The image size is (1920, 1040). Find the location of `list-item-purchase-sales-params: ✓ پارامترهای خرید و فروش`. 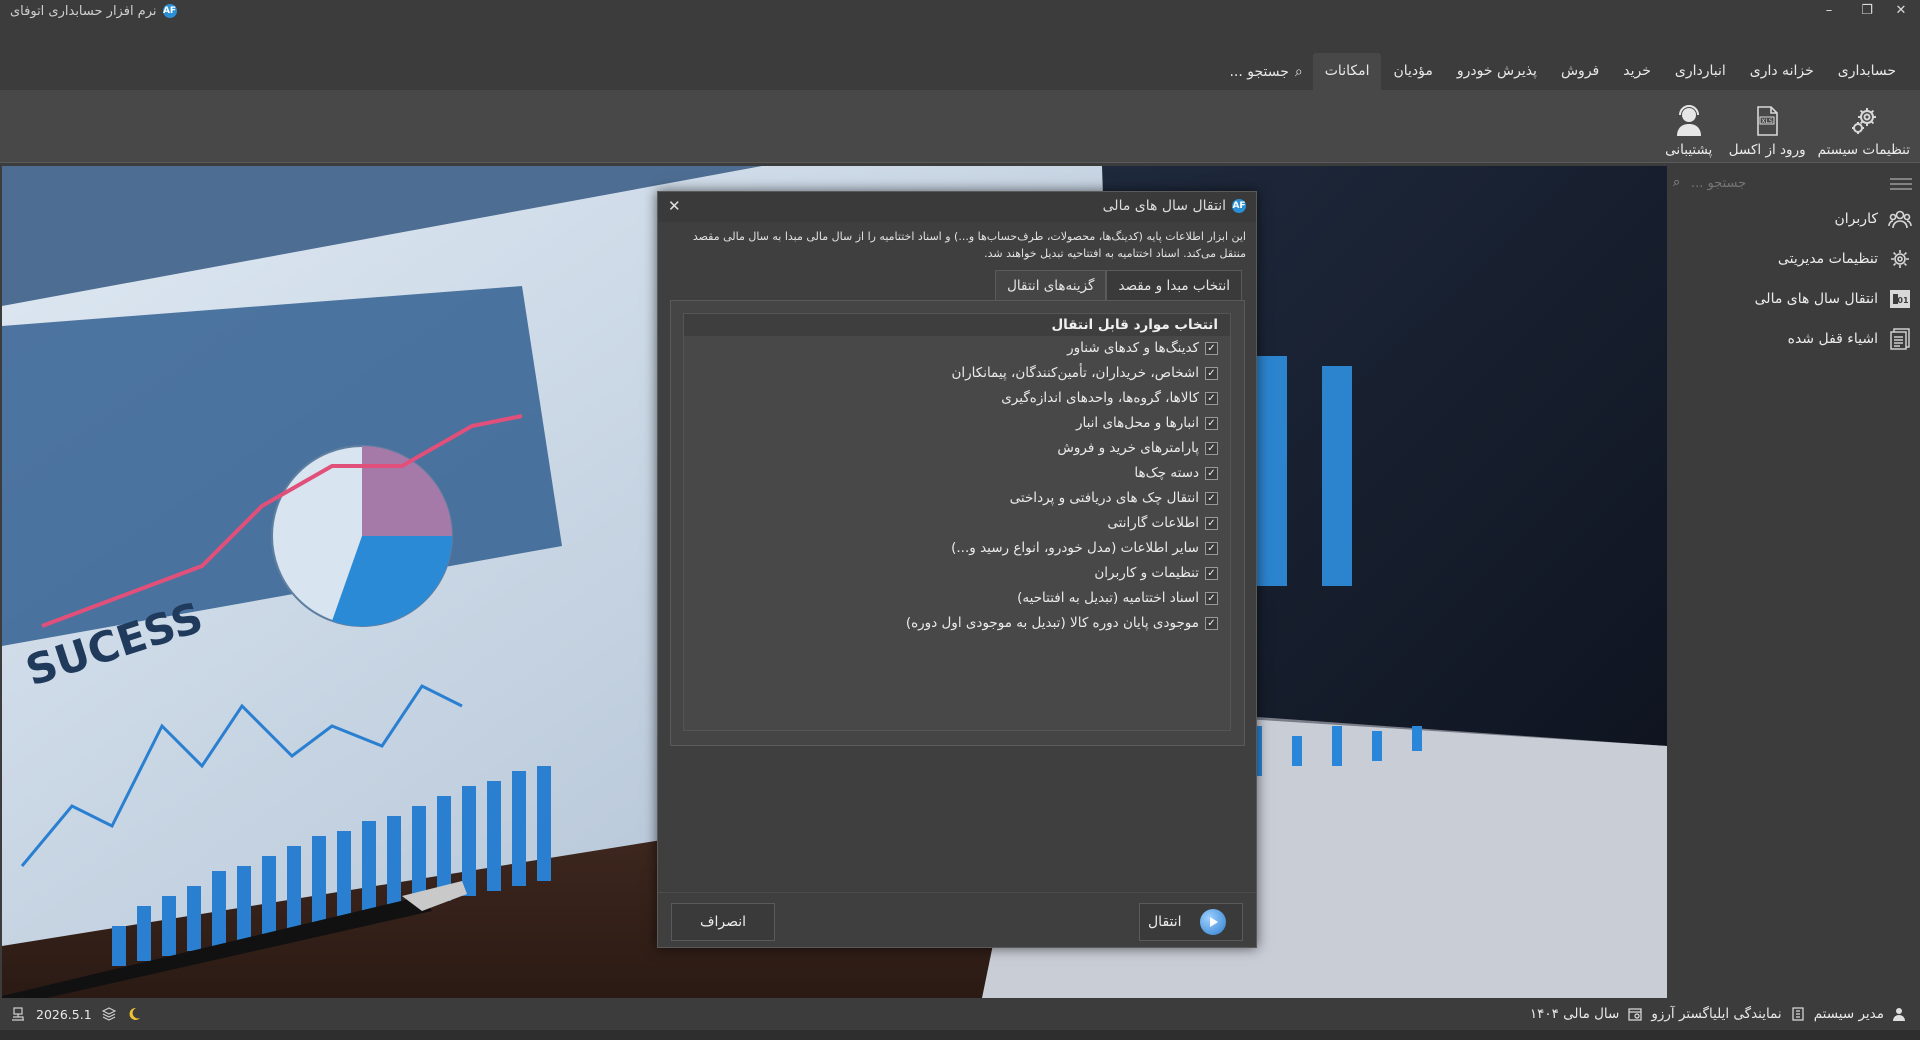

list-item-purchase-sales-params: ✓ پارامترهای خرید و فروش is located at coordinates (1137, 448).